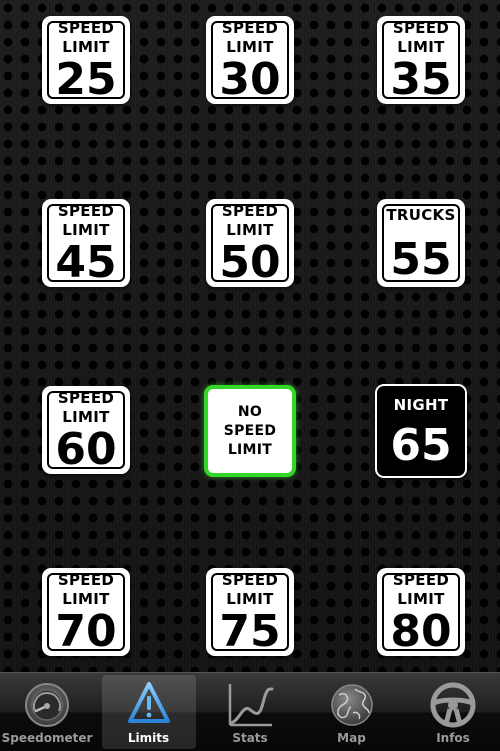  I want to click on line-chart-icon, so click(251, 705).